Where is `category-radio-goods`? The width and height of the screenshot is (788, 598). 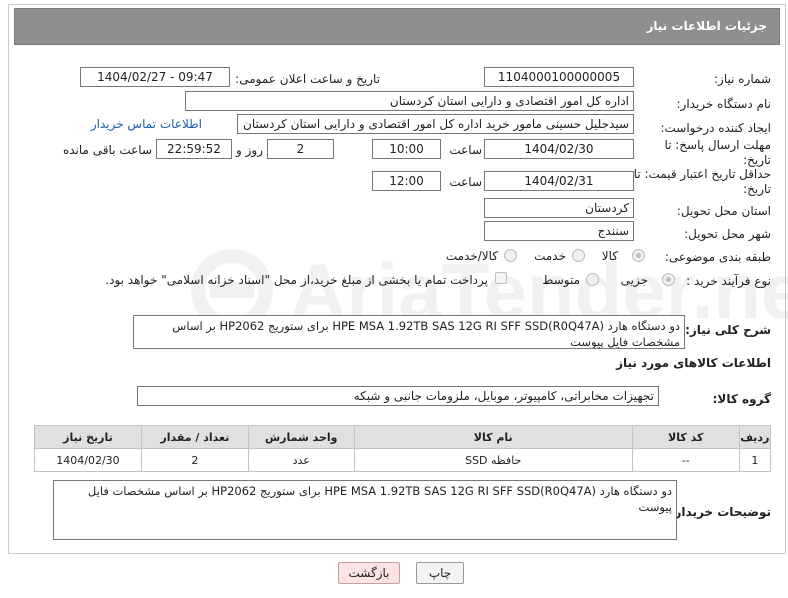
category-radio-goods is located at coordinates (638, 255).